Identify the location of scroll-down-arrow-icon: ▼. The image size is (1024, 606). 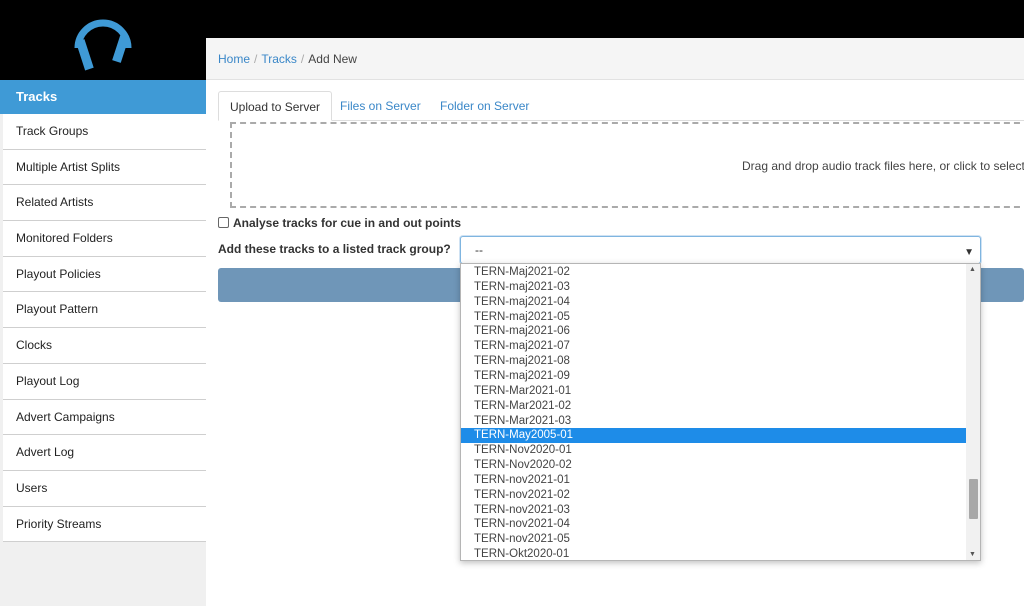
(972, 554).